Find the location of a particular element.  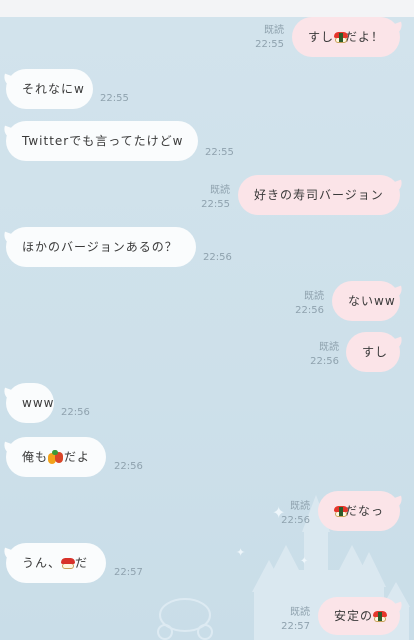

message-text: 好きの寿司バージョン is located at coordinates (319, 195).